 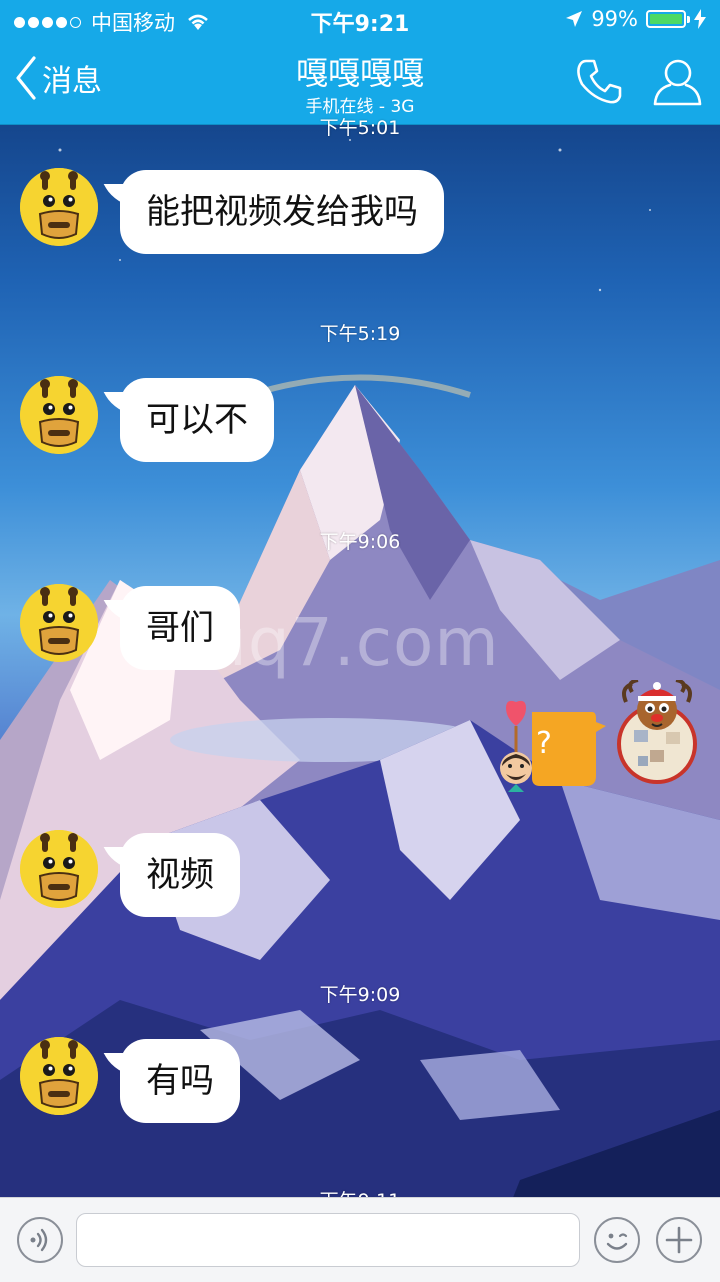 What do you see at coordinates (180, 875) in the screenshot?
I see `message-bubble: 视频` at bounding box center [180, 875].